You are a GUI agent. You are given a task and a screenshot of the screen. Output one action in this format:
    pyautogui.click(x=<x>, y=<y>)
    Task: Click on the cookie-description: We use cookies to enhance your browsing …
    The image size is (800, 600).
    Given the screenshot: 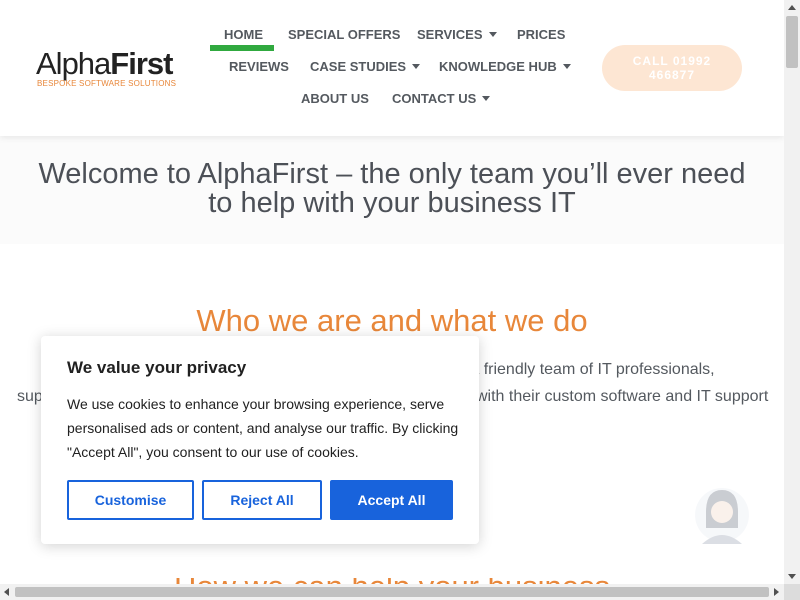 What is the action you would take?
    pyautogui.click(x=263, y=428)
    